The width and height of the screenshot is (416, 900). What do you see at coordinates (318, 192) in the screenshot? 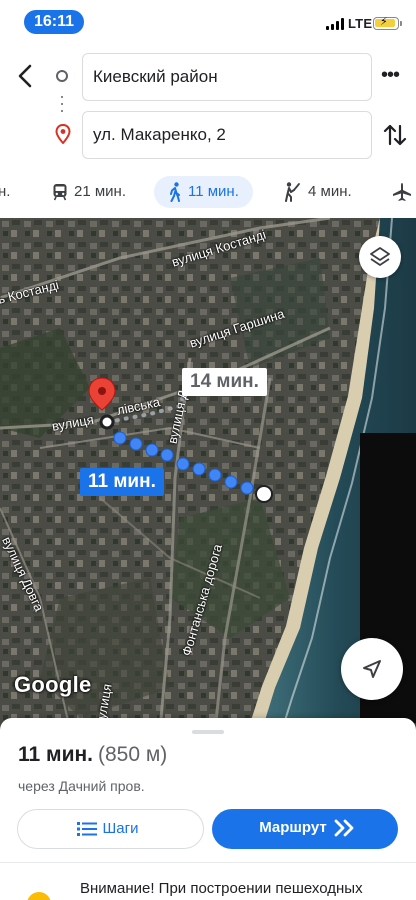
I see `tab-ride-share: 4 мин.` at bounding box center [318, 192].